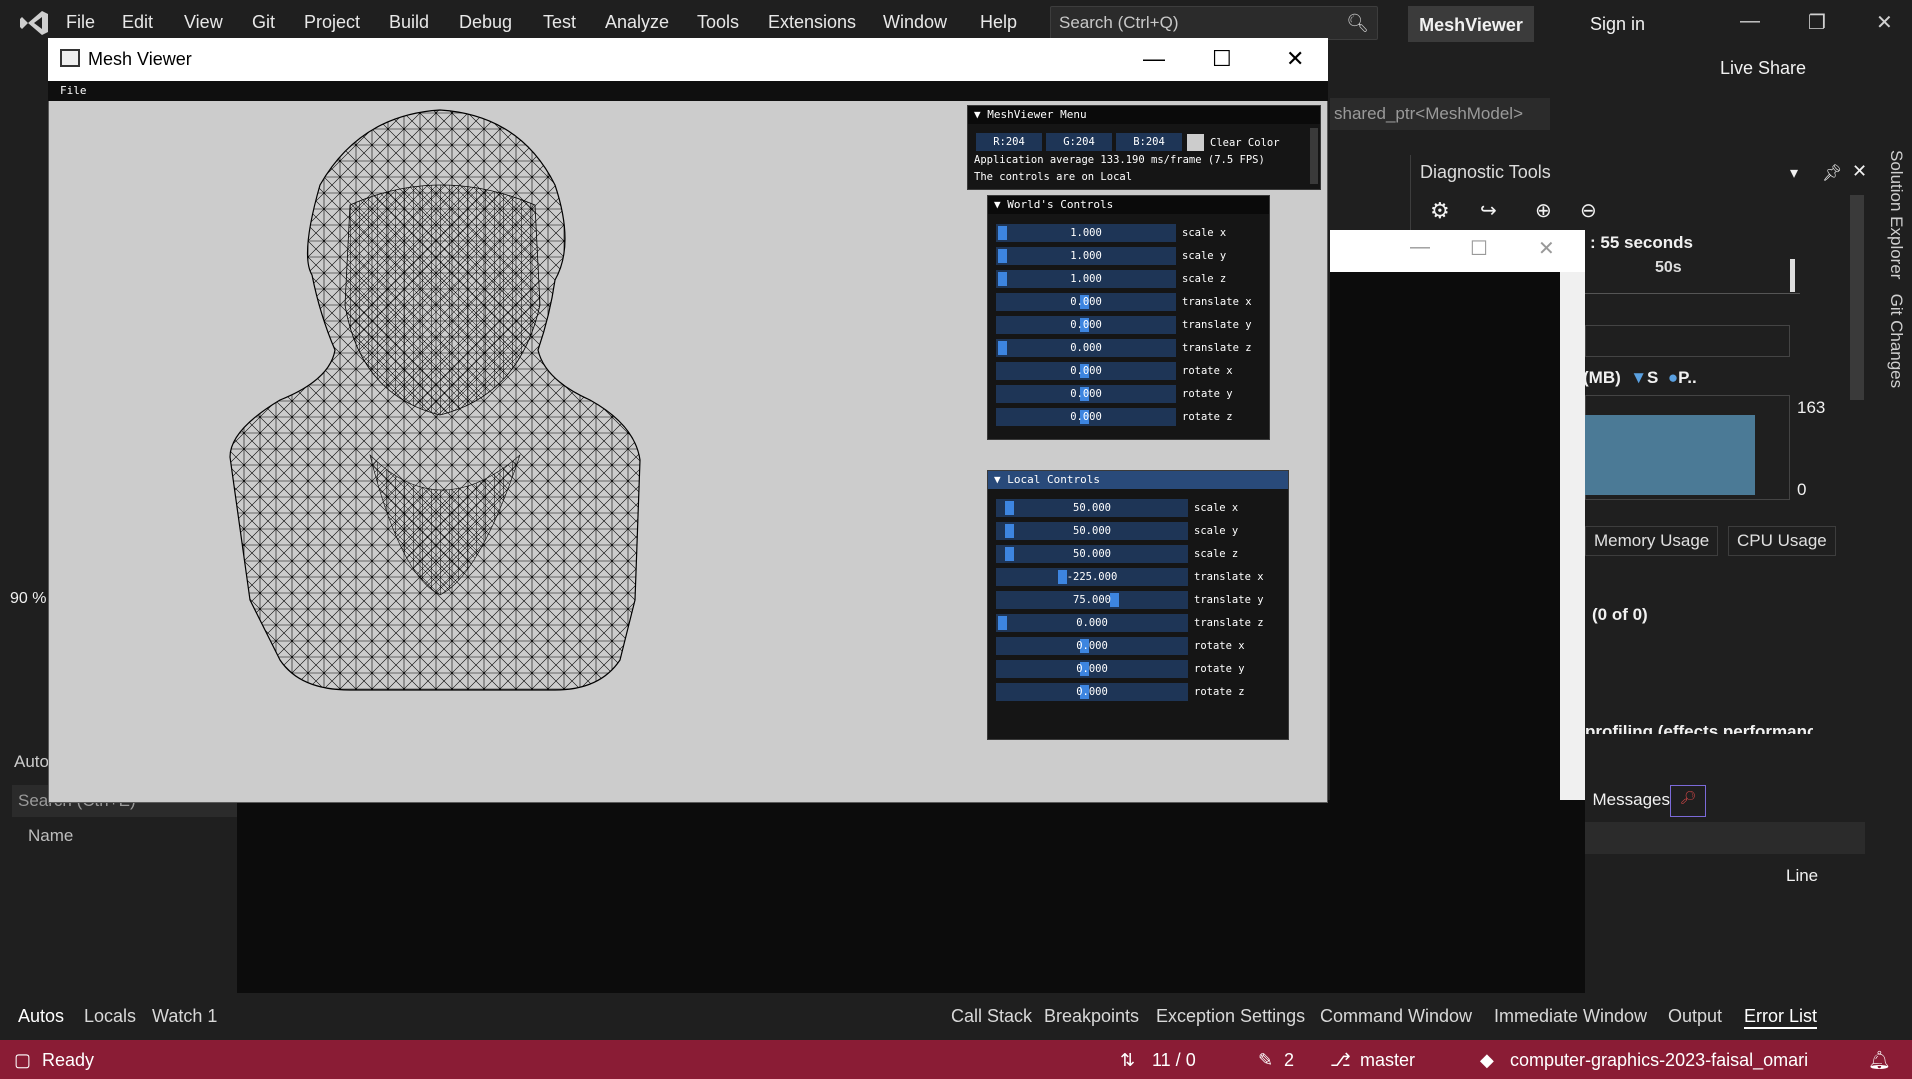 The height and width of the screenshot is (1079, 1912). I want to click on output-icon: ▢, so click(22, 1060).